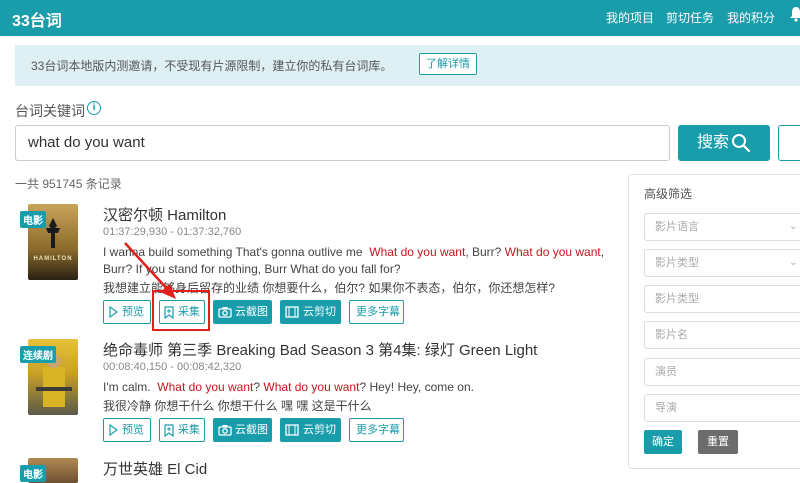  What do you see at coordinates (169, 430) in the screenshot?
I see `bookmark-icon` at bounding box center [169, 430].